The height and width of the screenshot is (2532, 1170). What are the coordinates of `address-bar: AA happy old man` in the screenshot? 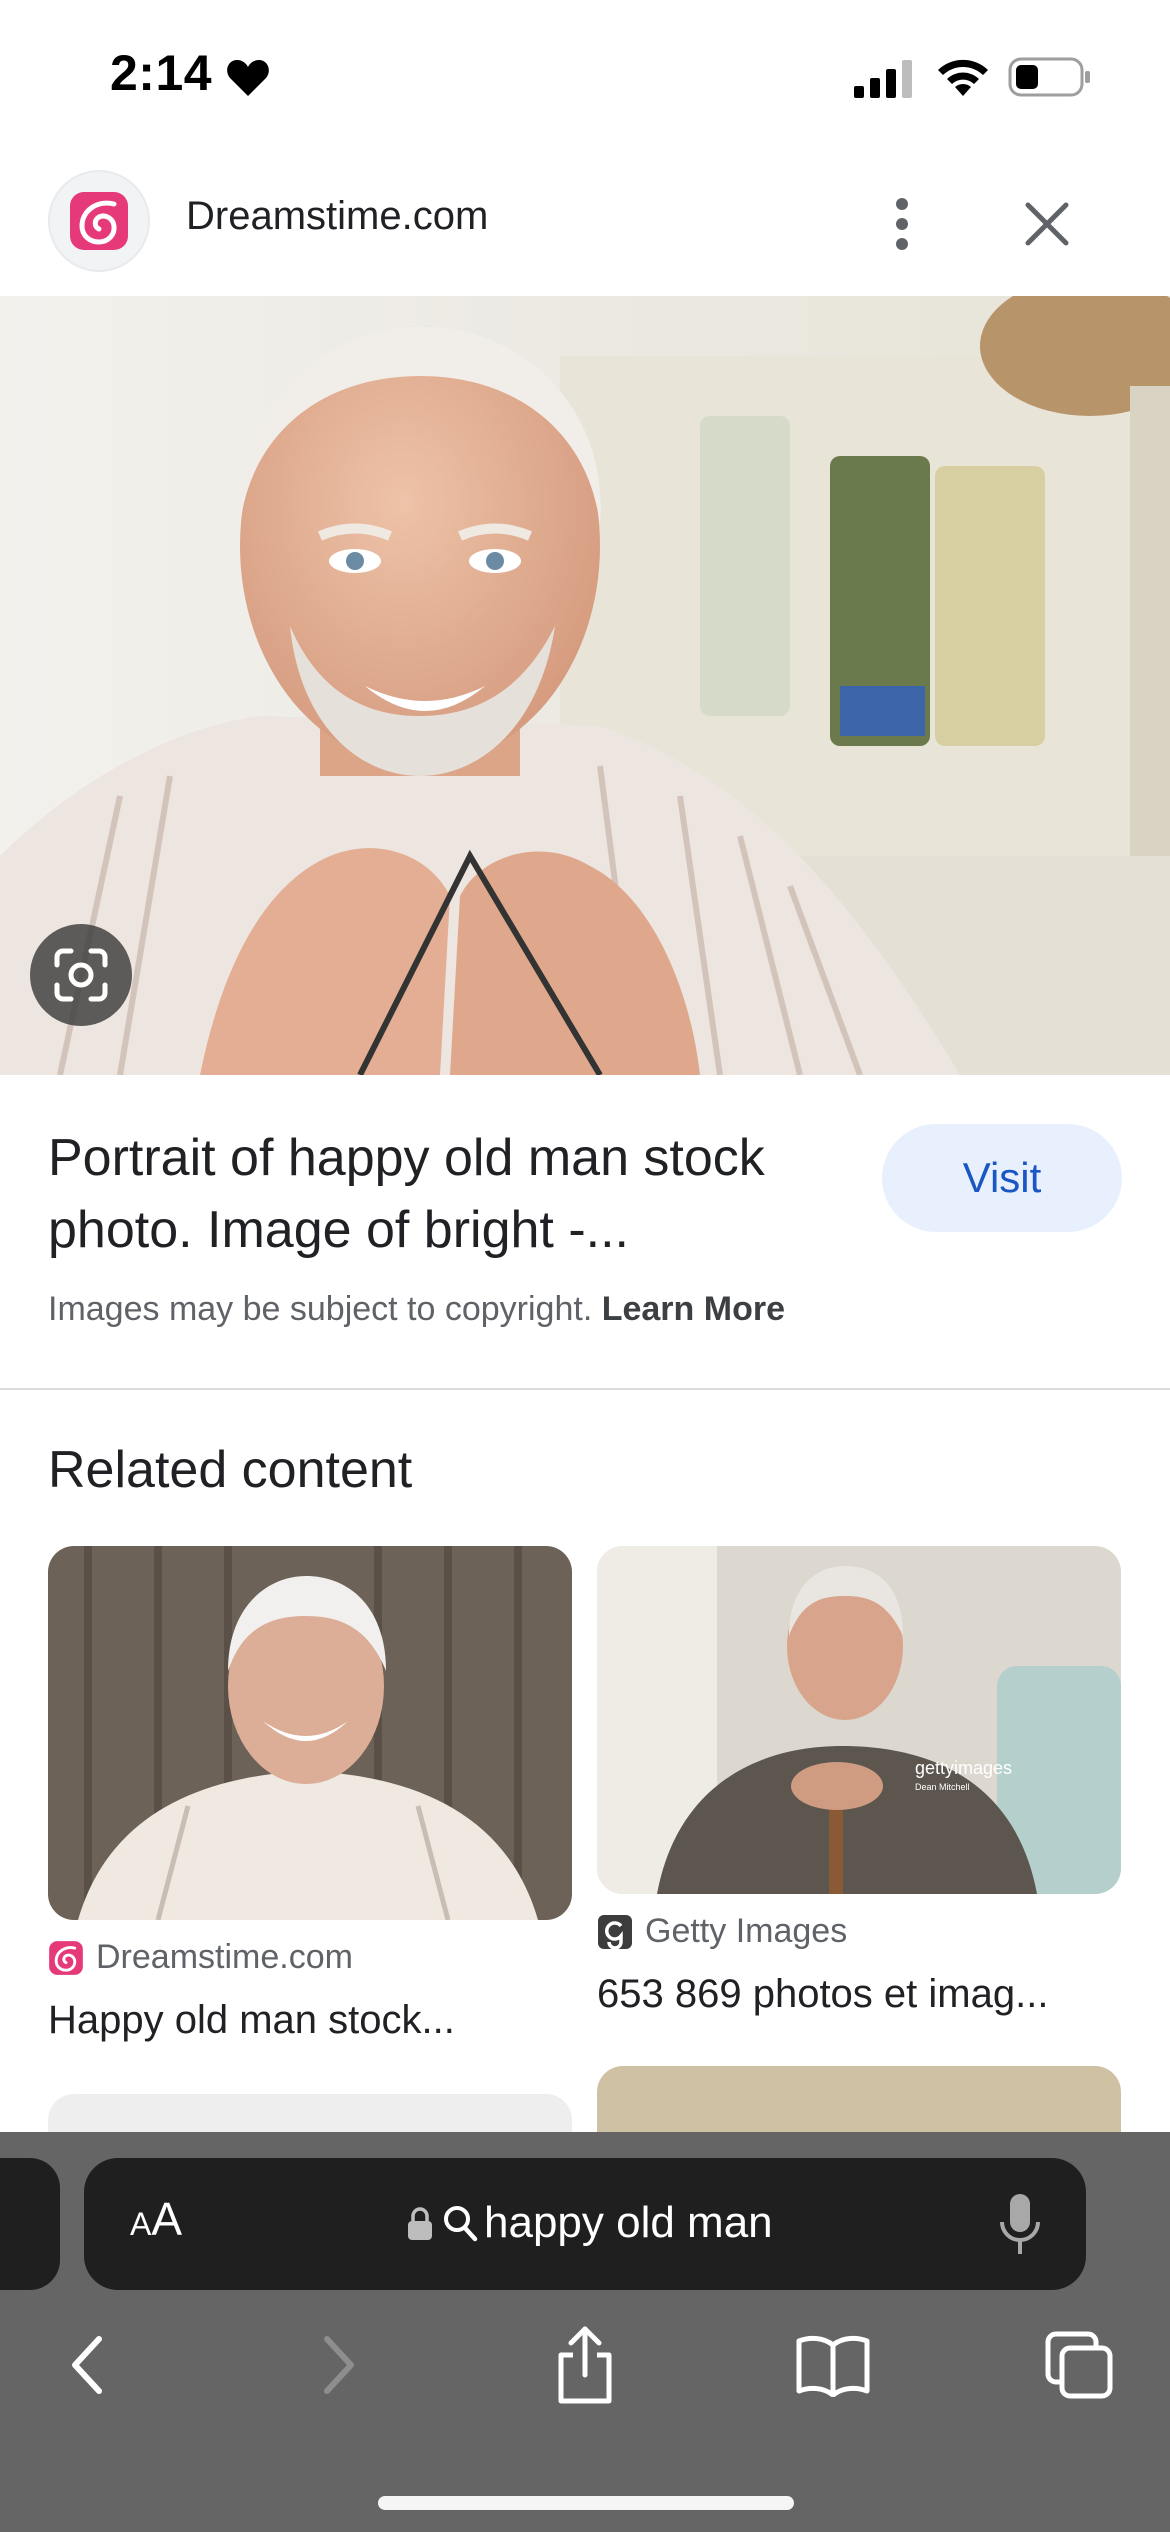 It's located at (585, 2224).